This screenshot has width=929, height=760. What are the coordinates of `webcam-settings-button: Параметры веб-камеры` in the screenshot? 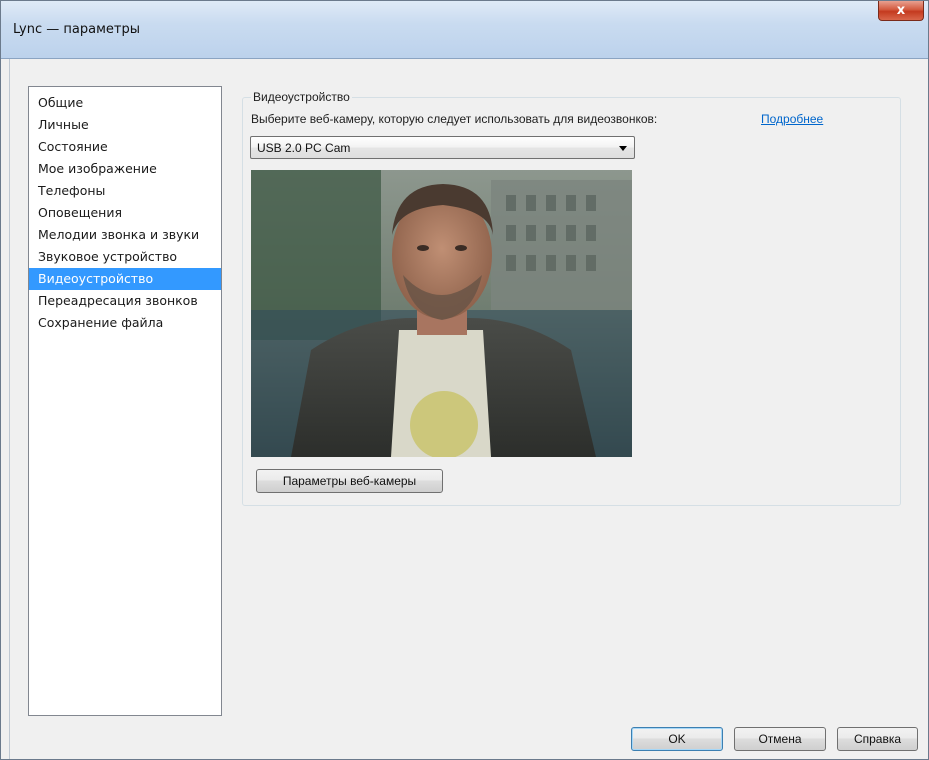 It's located at (349, 481).